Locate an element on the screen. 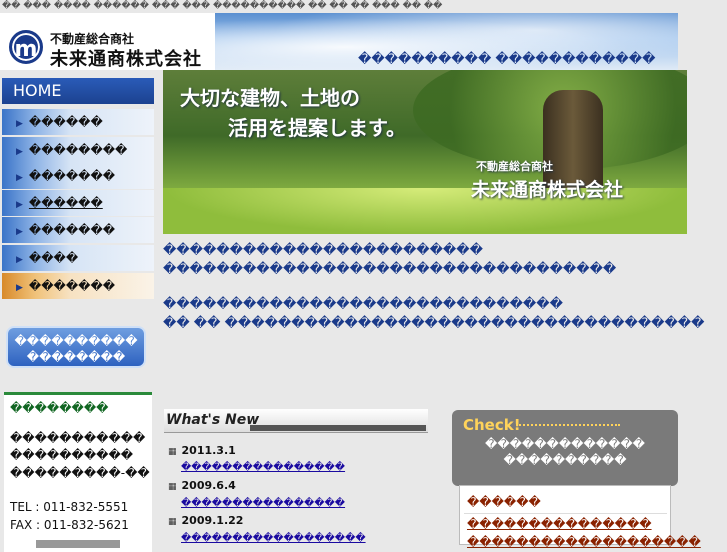 This screenshot has width=727, height=552. check-dotted-rule is located at coordinates (568, 425).